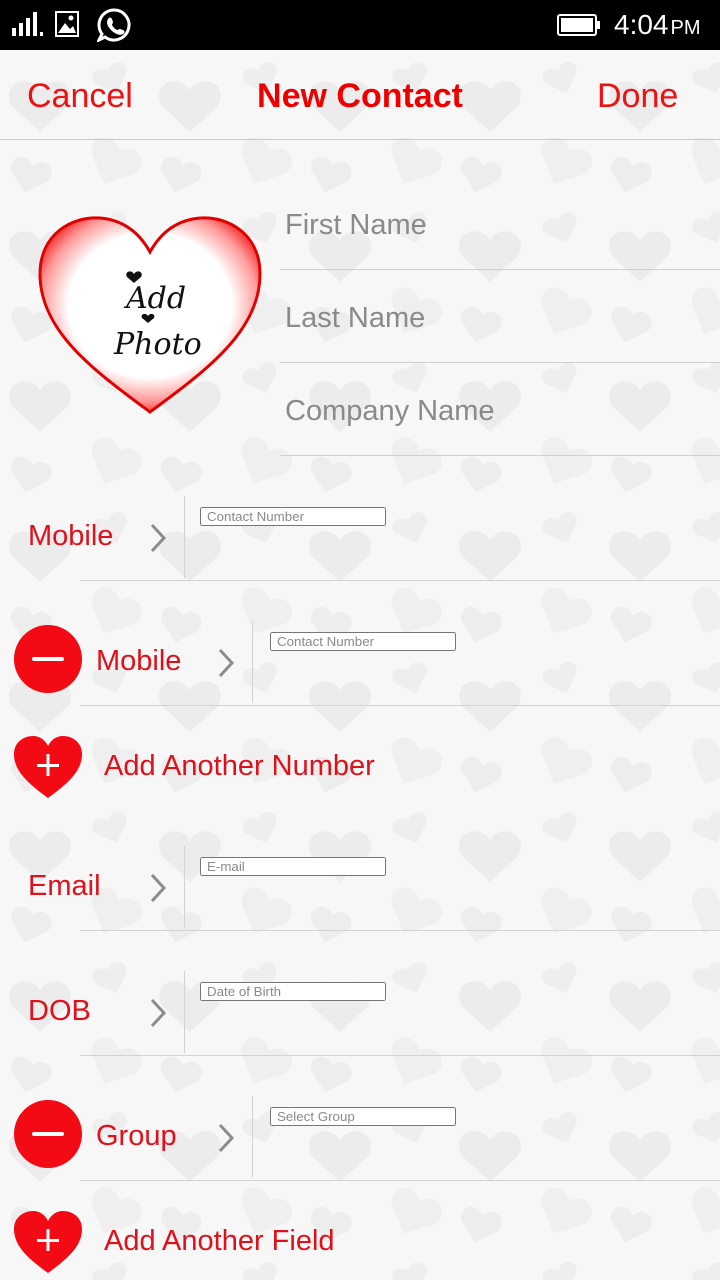 The image size is (720, 1280). What do you see at coordinates (219, 1241) in the screenshot?
I see `add-another-field-link: Add Another Field` at bounding box center [219, 1241].